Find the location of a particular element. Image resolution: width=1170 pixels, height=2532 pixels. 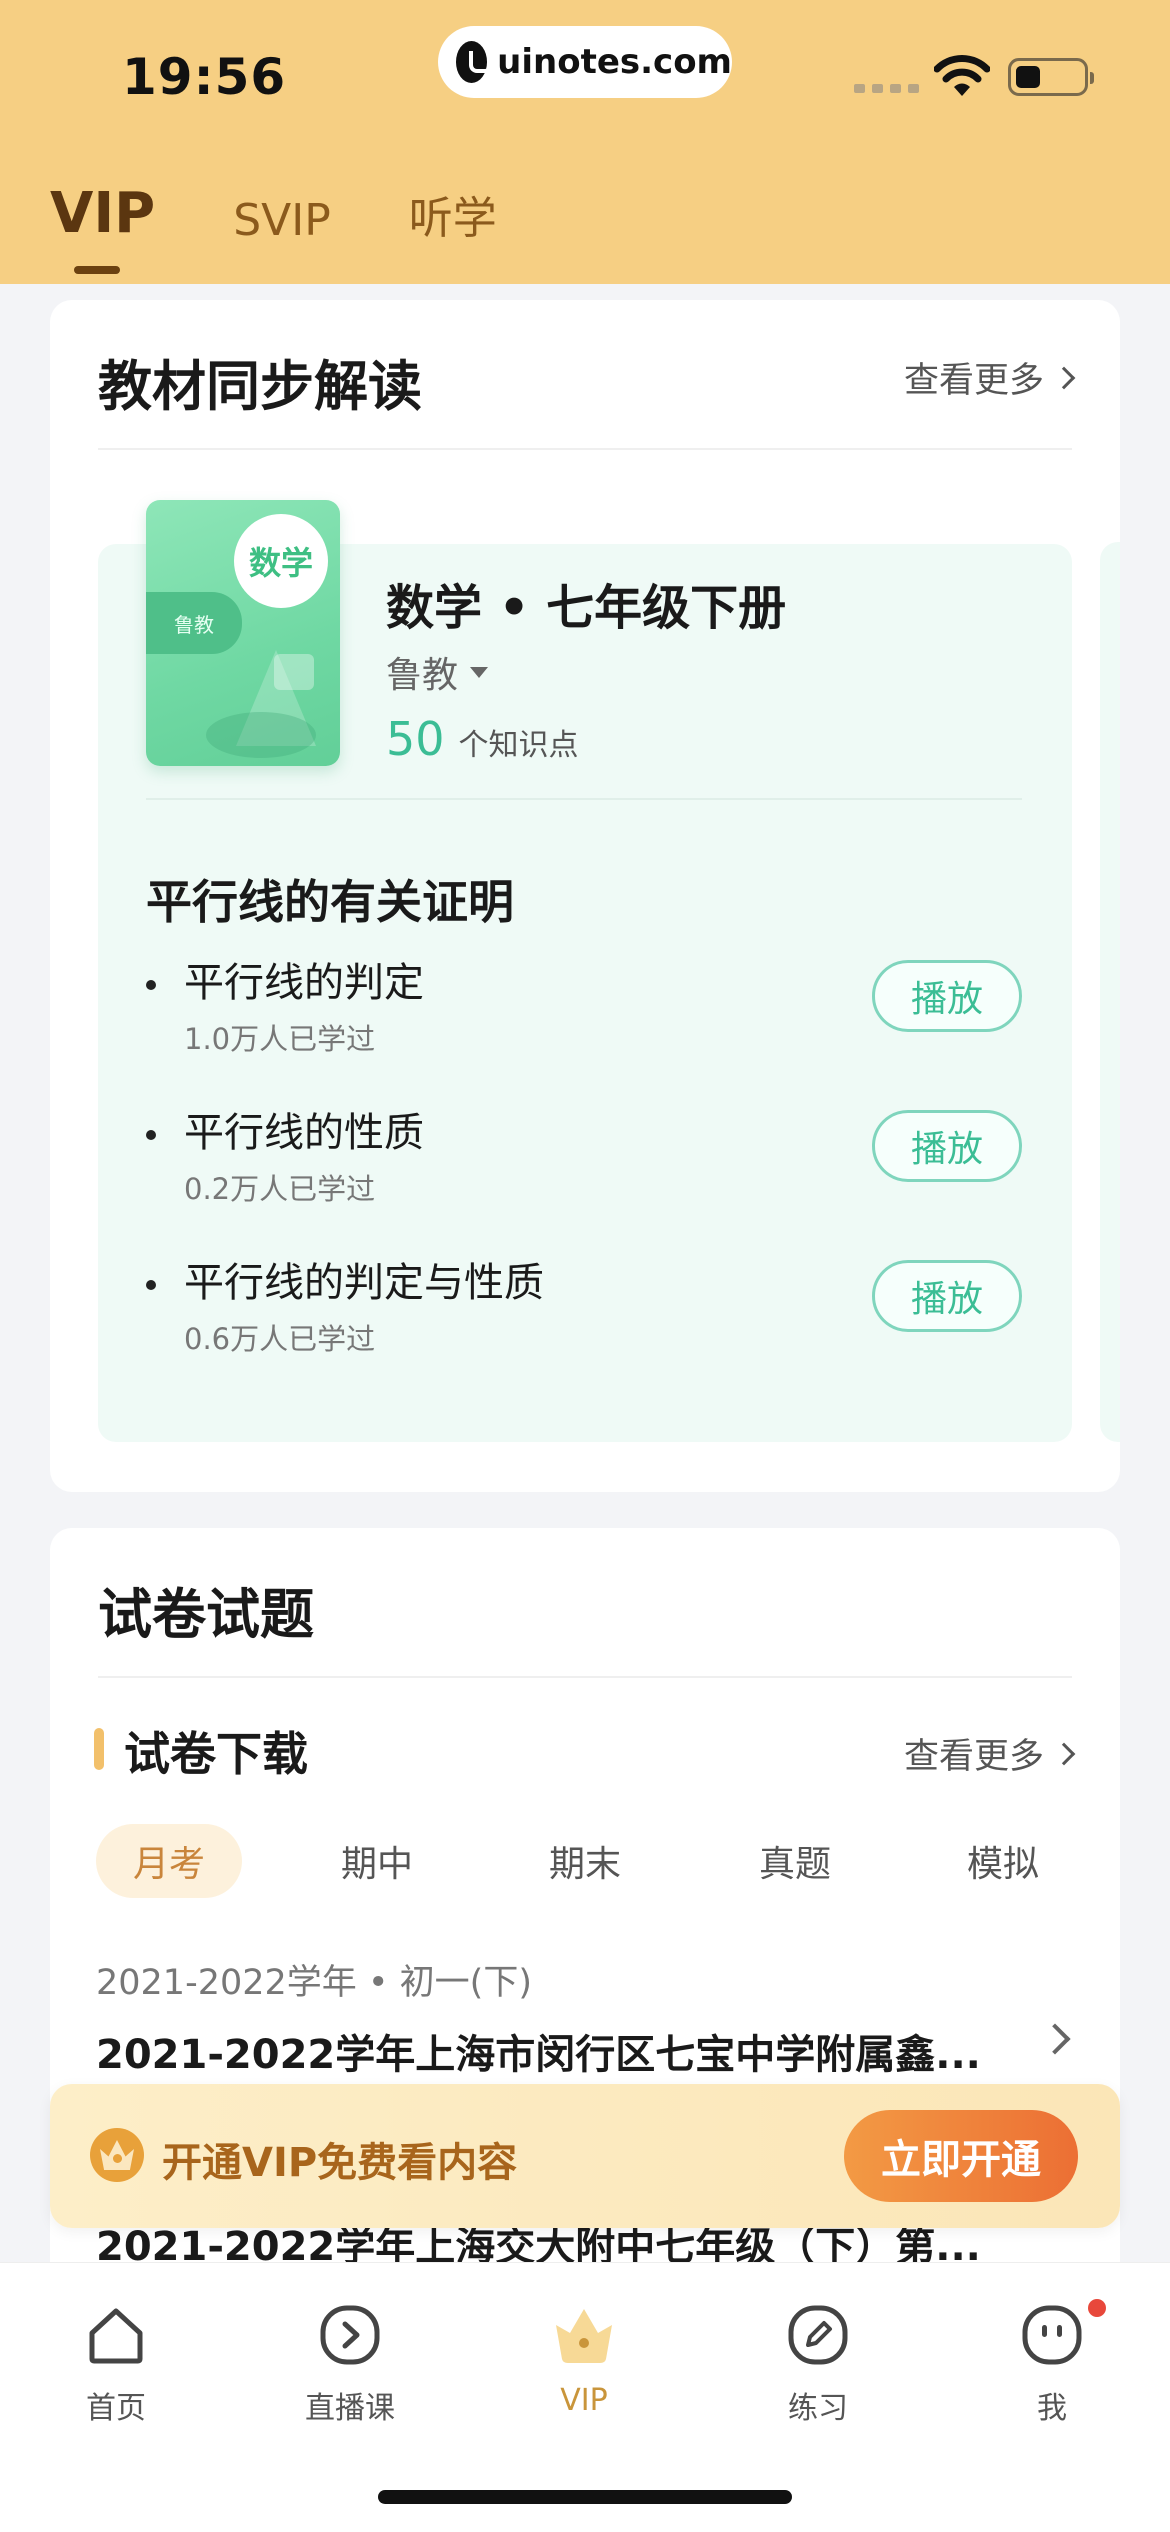

nav-label: 练习 is located at coordinates (818, 2408).